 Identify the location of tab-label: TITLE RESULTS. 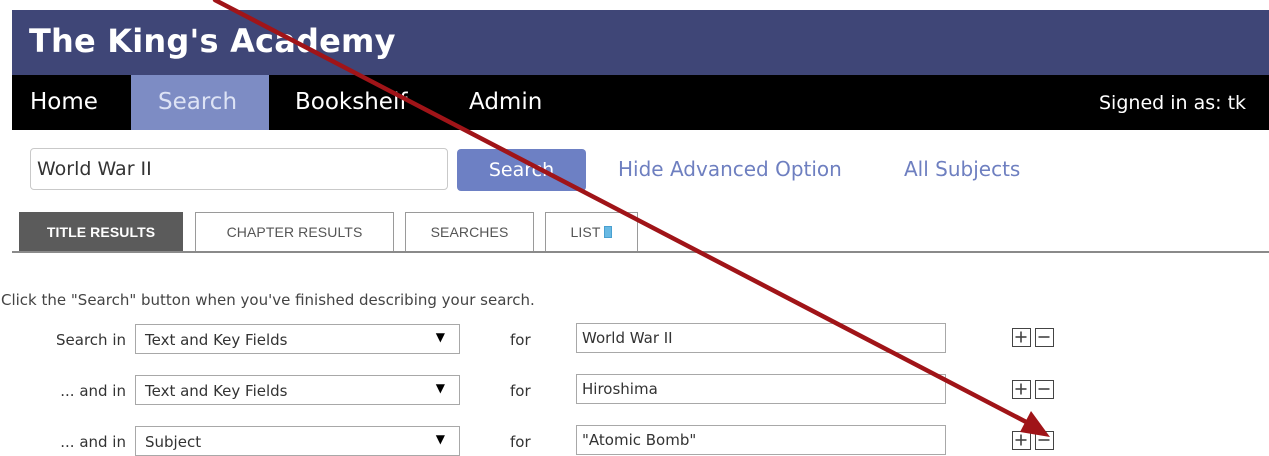
(101, 232).